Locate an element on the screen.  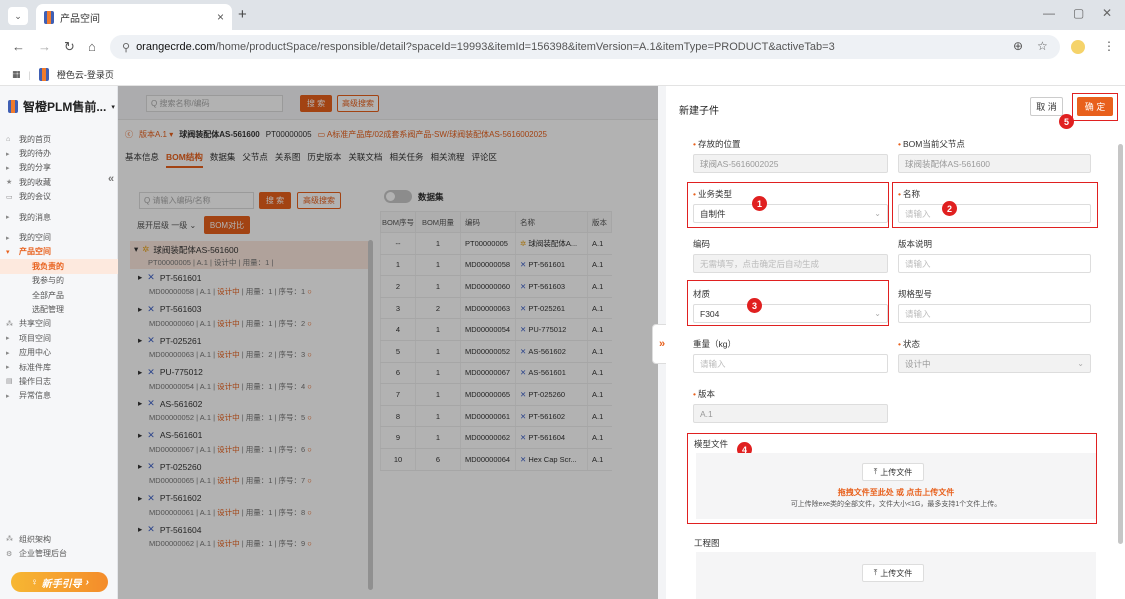
annotation-badge-3: 3 is located at coordinates (754, 305).